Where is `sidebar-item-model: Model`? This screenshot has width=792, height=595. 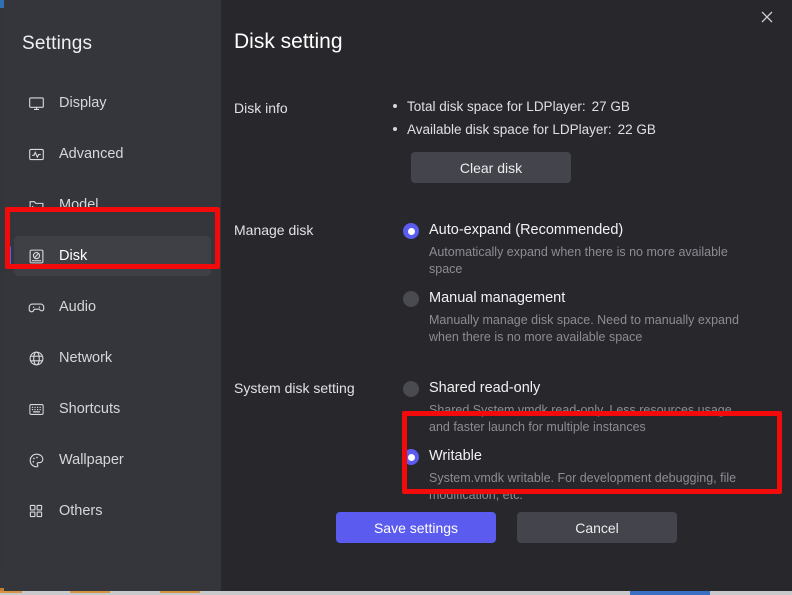 sidebar-item-model: Model is located at coordinates (112, 205).